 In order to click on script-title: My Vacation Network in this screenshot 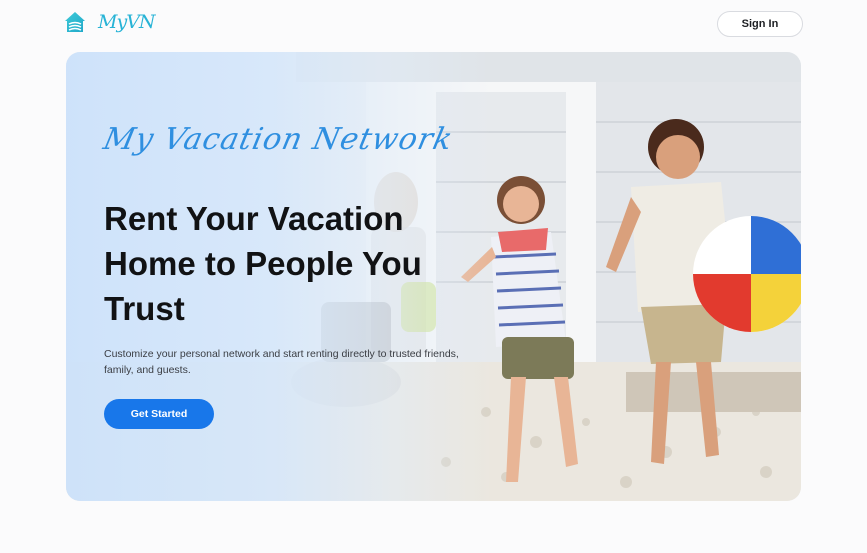, I will do `click(278, 139)`.